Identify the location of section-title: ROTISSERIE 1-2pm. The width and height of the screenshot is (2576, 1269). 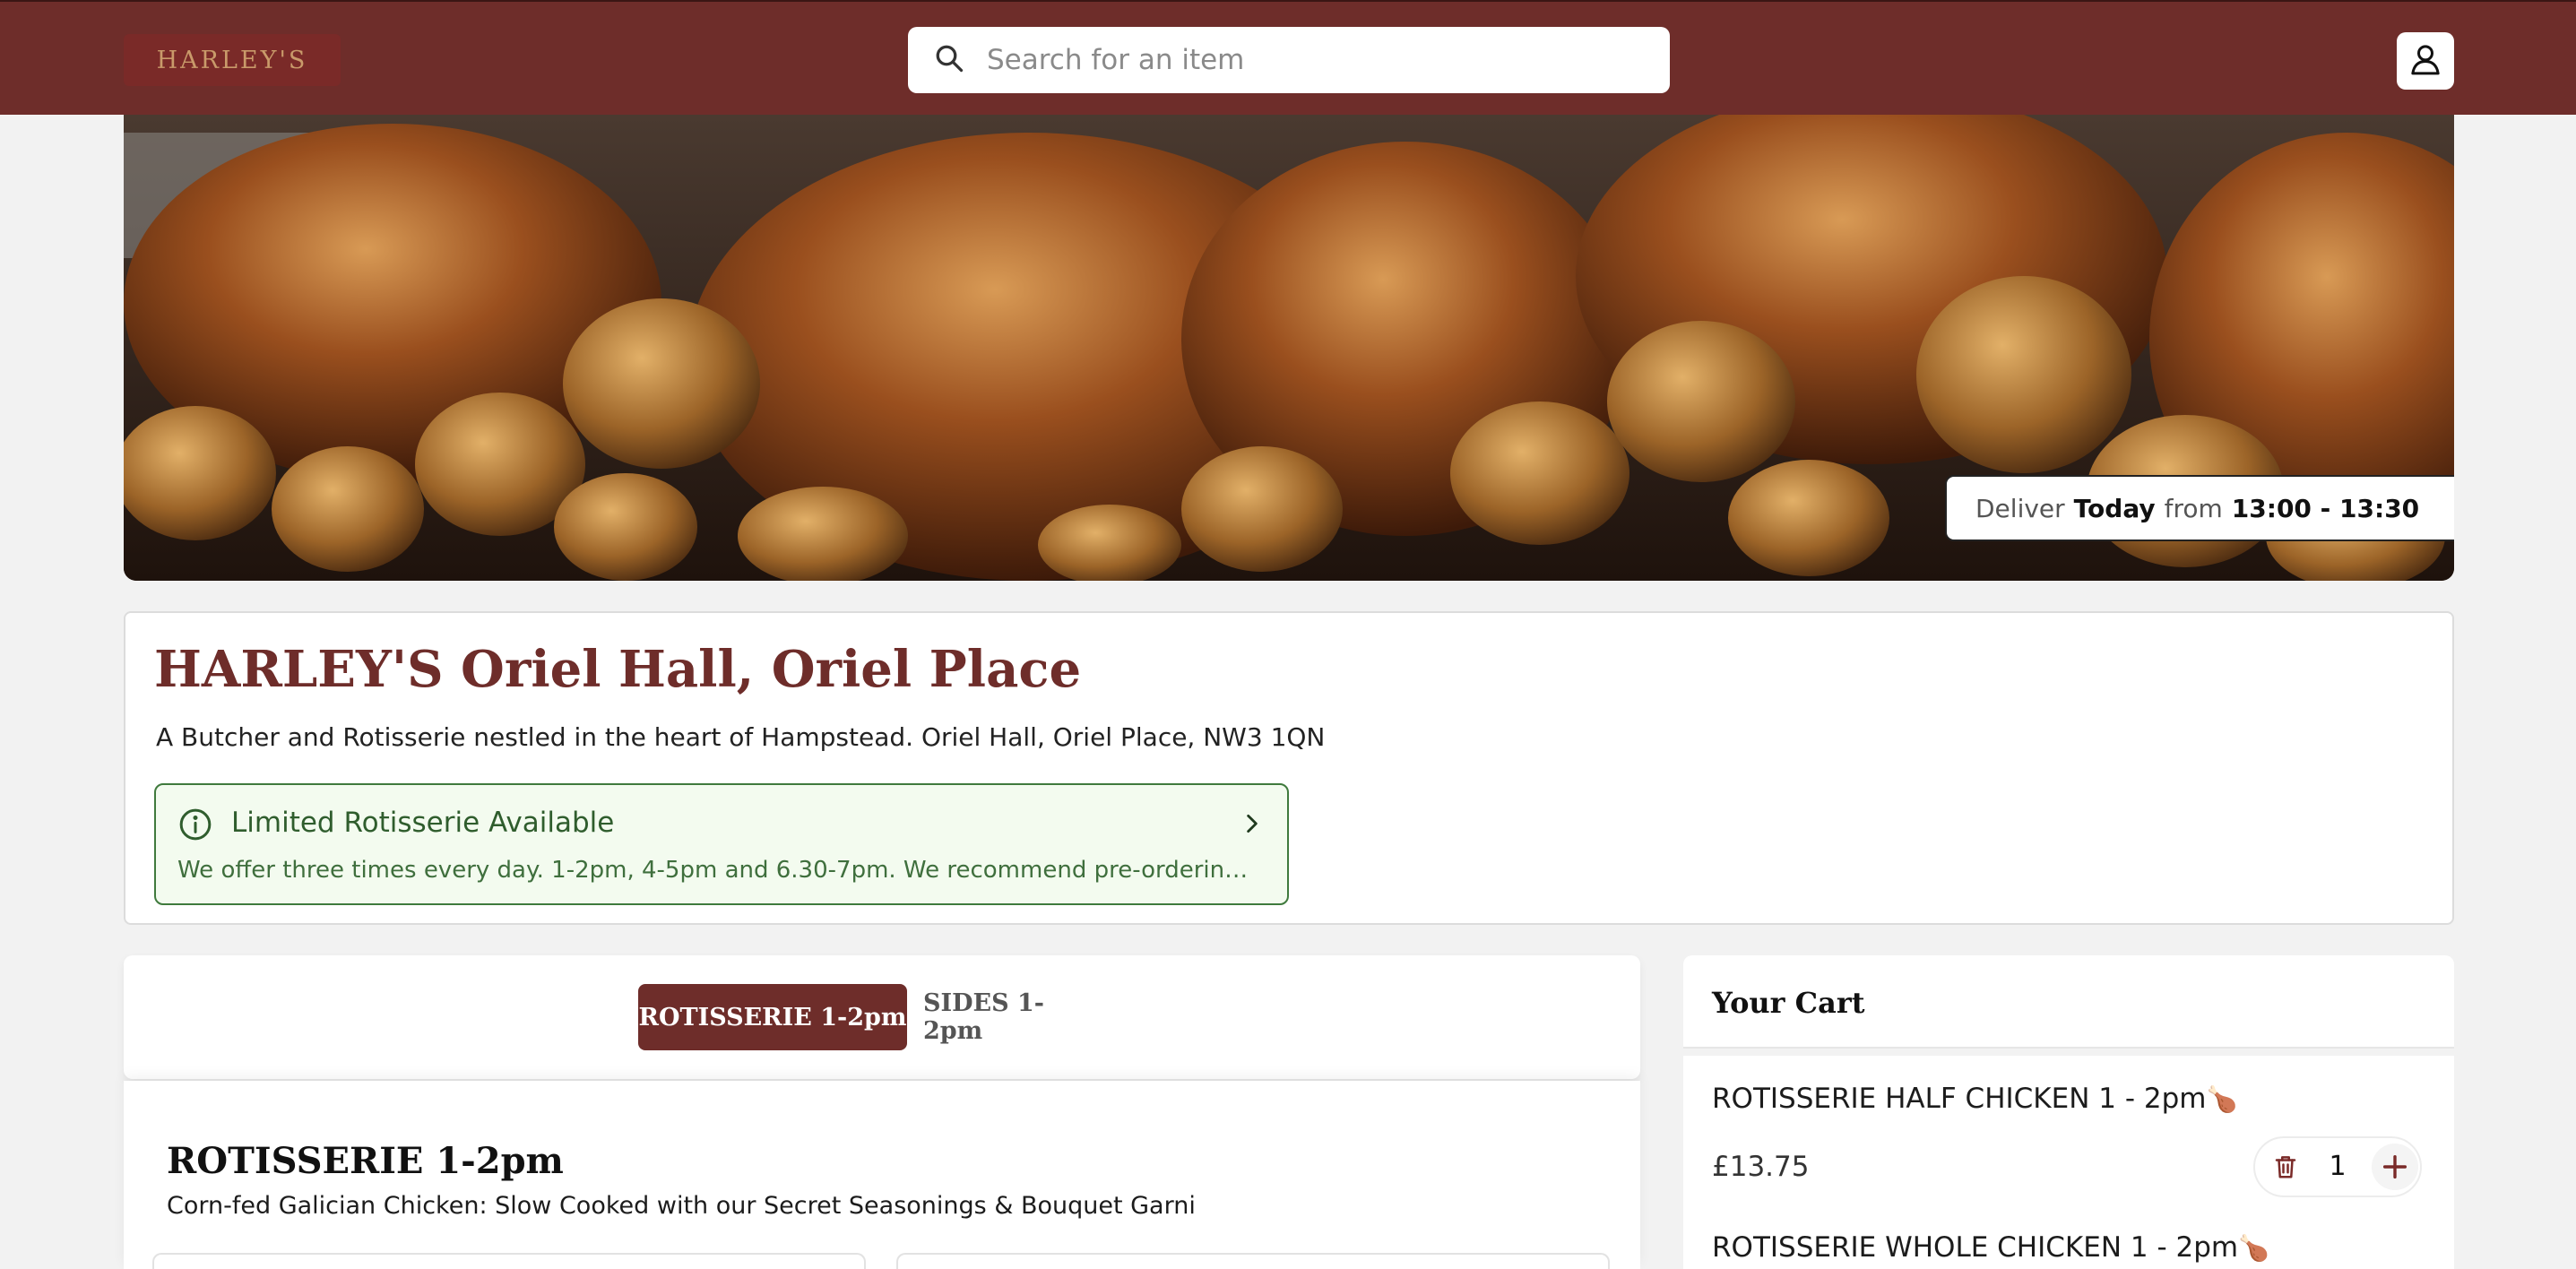
(365, 1161).